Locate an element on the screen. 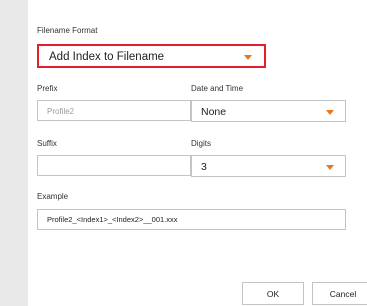  filename-format-value: Add Index to Filename is located at coordinates (107, 57).